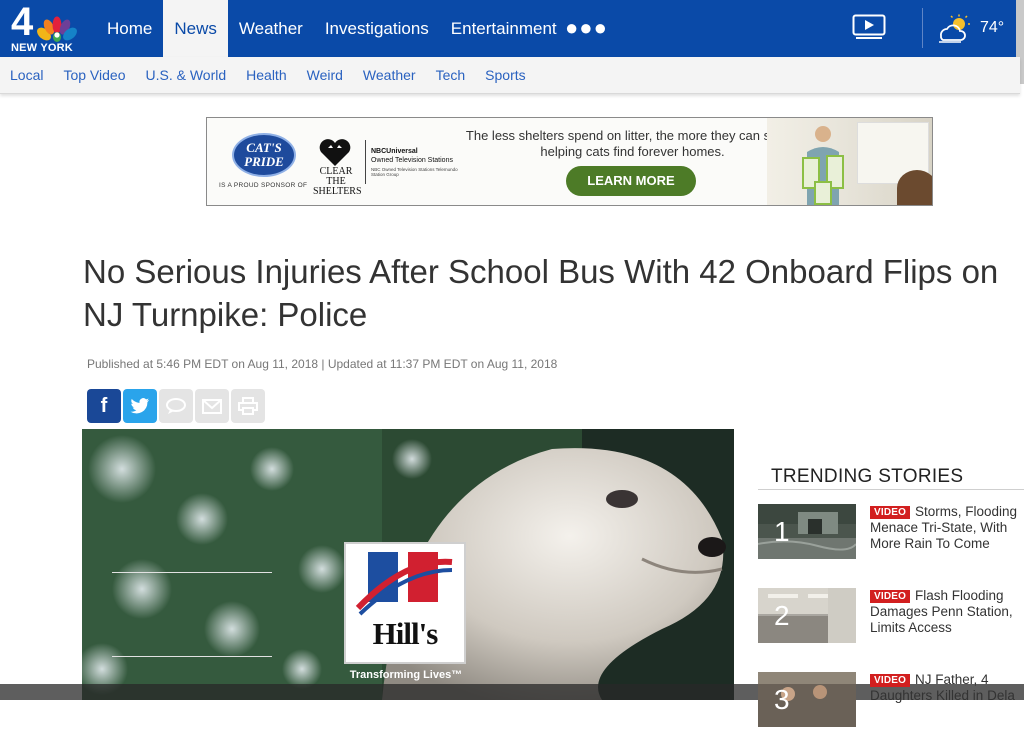 The width and height of the screenshot is (1024, 742). What do you see at coordinates (335, 152) in the screenshot?
I see `heart-cat-icon` at bounding box center [335, 152].